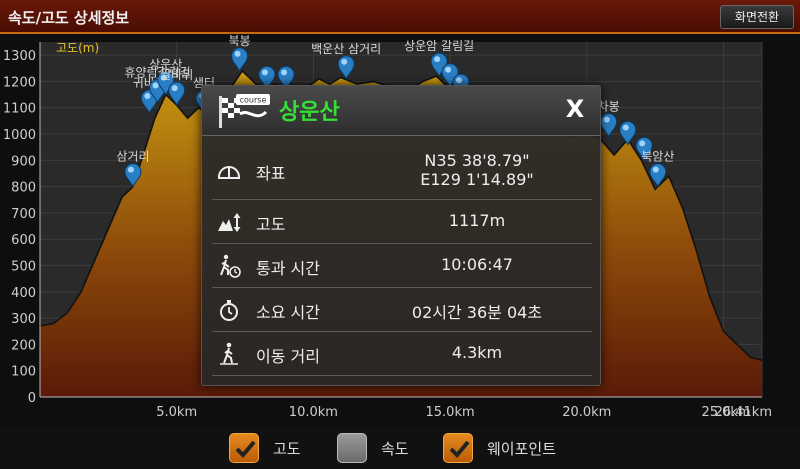  What do you see at coordinates (402, 354) in the screenshot?
I see `distance-row: 이동 거리 4.3km` at bounding box center [402, 354].